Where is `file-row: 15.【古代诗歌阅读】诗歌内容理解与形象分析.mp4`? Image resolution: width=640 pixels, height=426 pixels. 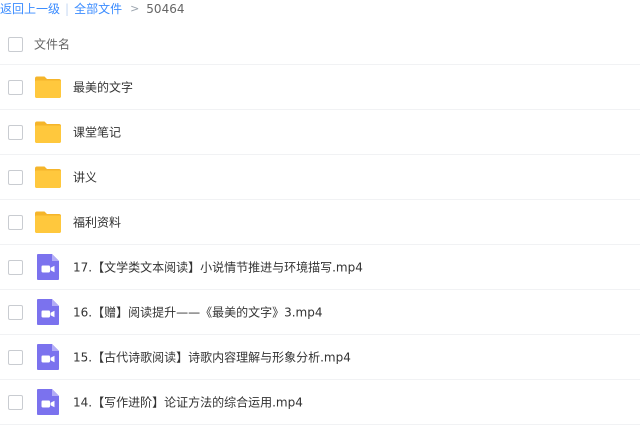 file-row: 15.【古代诗歌阅读】诗歌内容理解与形象分析.mp4 is located at coordinates (320, 357).